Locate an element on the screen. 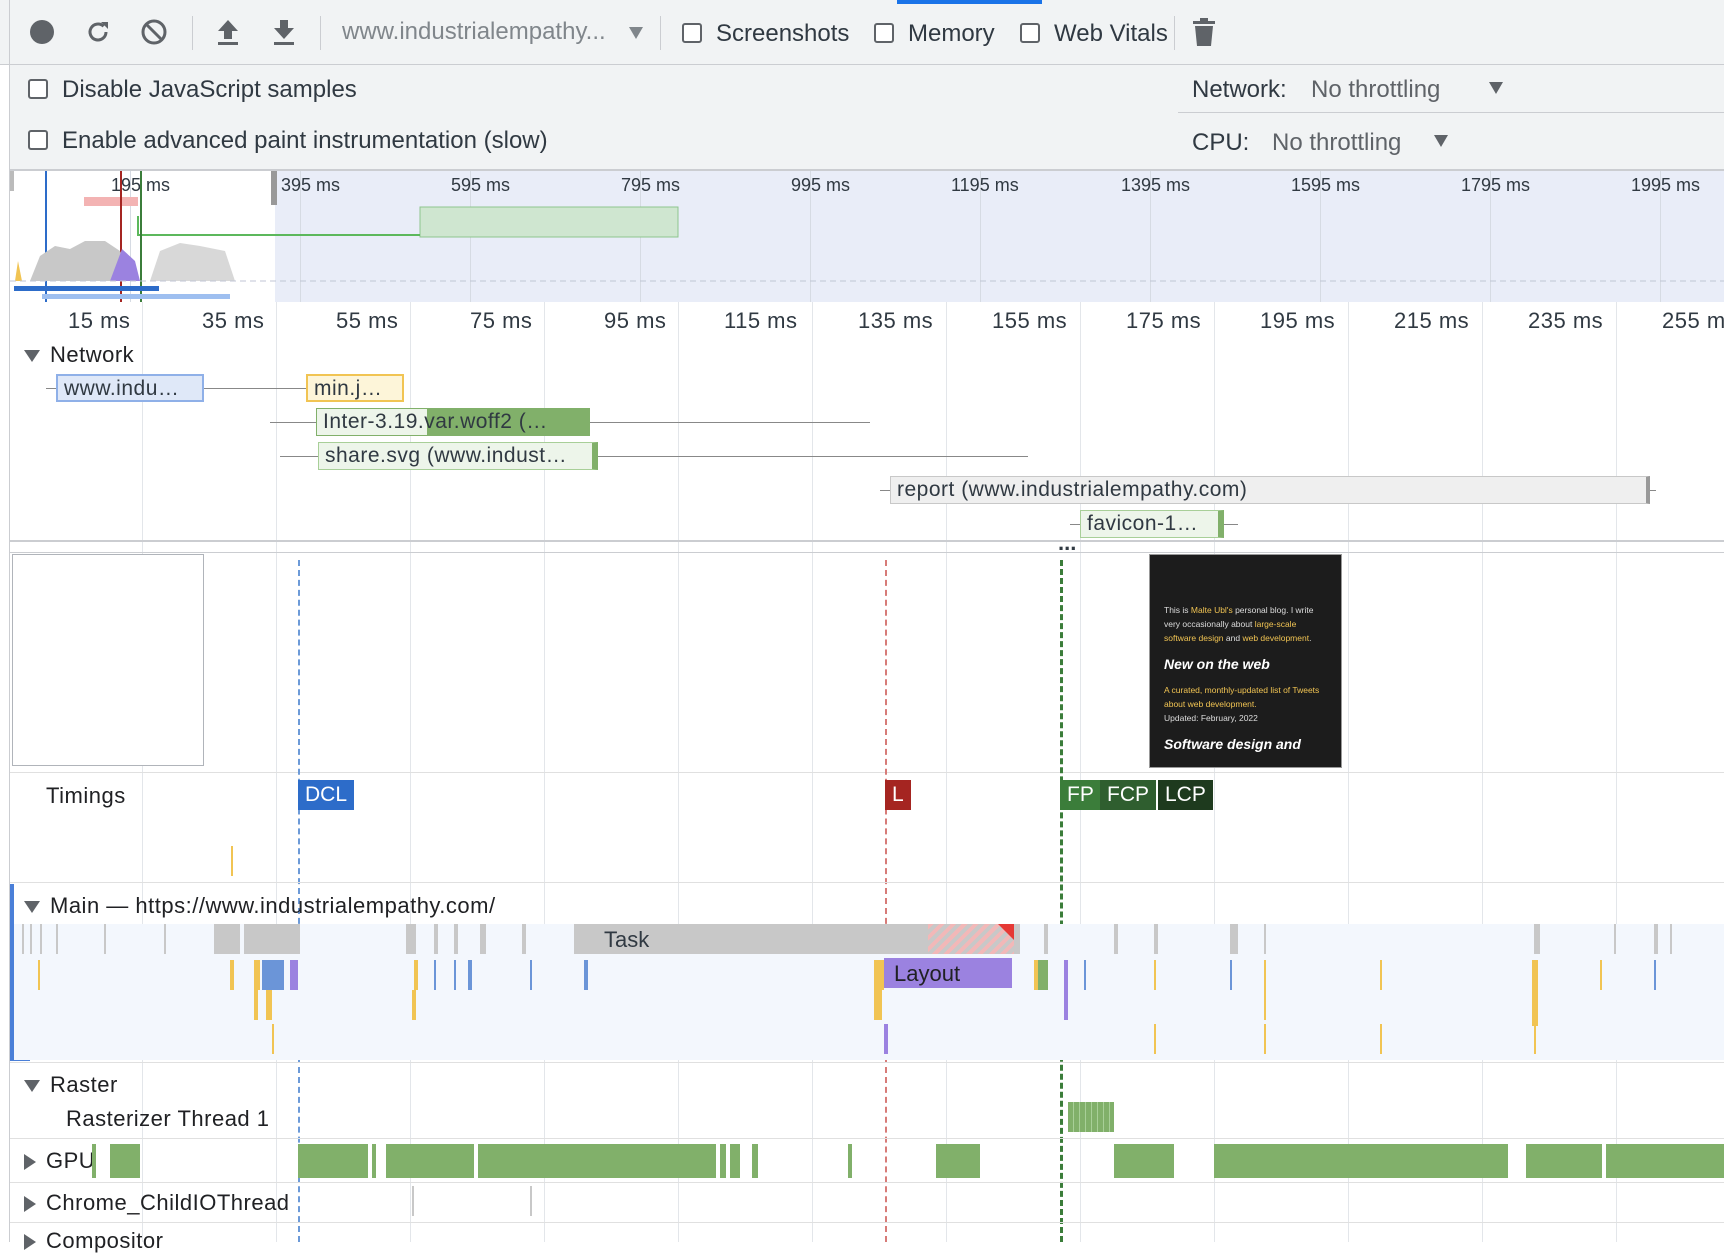 This screenshot has height=1254, width=1724. record-button is located at coordinates (42, 32).